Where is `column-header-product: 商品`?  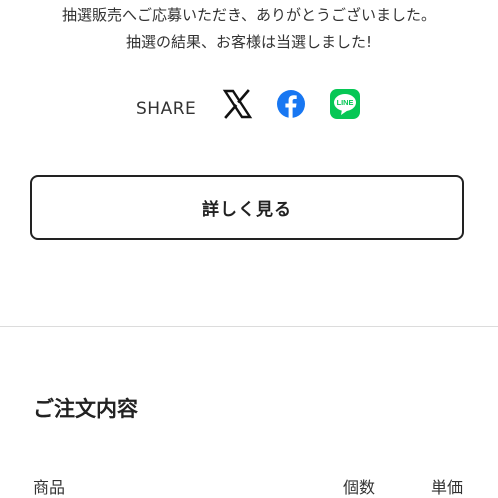 column-header-product: 商品 is located at coordinates (49, 487).